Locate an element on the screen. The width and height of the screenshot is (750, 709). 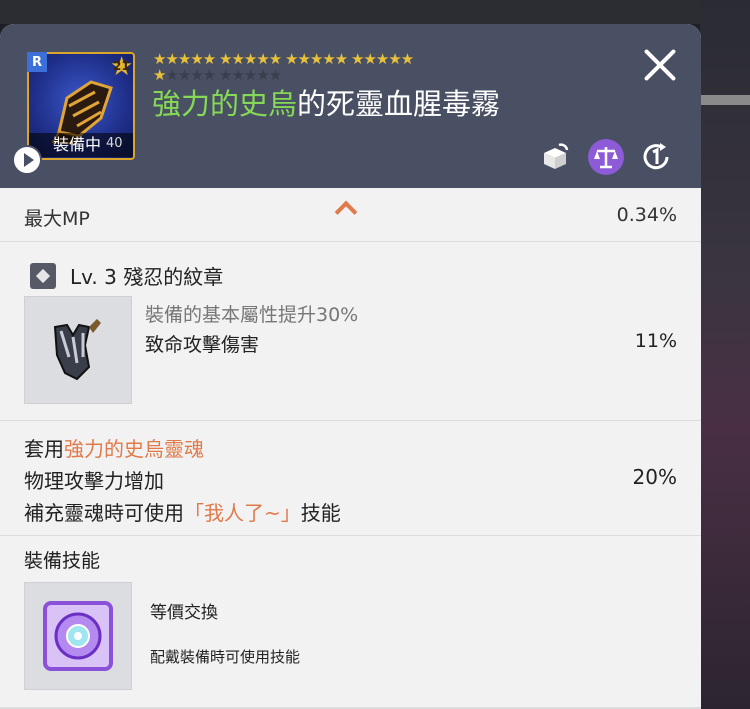
star-force-empty: ★★★★ ★★★★★ is located at coordinates (223, 75).